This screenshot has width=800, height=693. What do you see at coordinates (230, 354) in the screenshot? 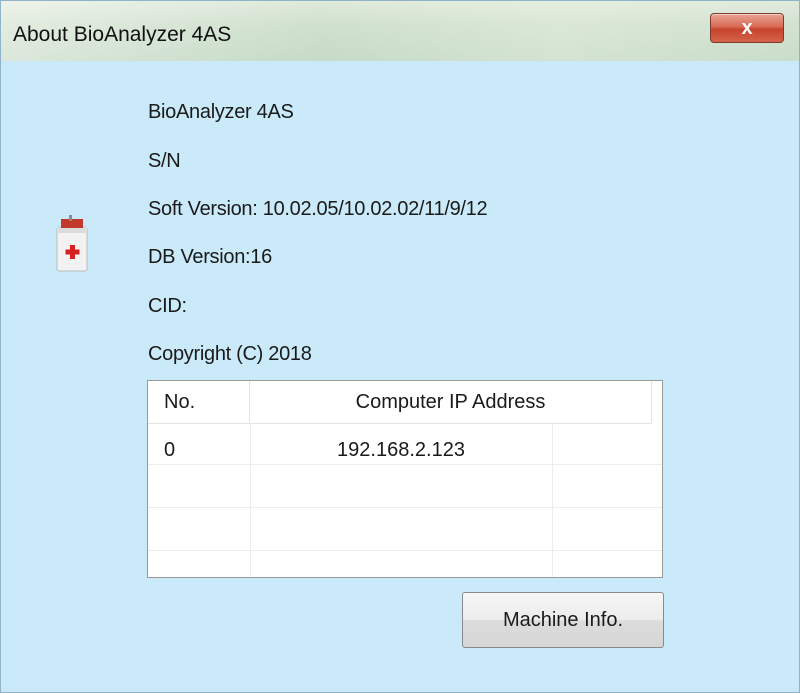
I see `copyright: Copyright (C) 2018` at bounding box center [230, 354].